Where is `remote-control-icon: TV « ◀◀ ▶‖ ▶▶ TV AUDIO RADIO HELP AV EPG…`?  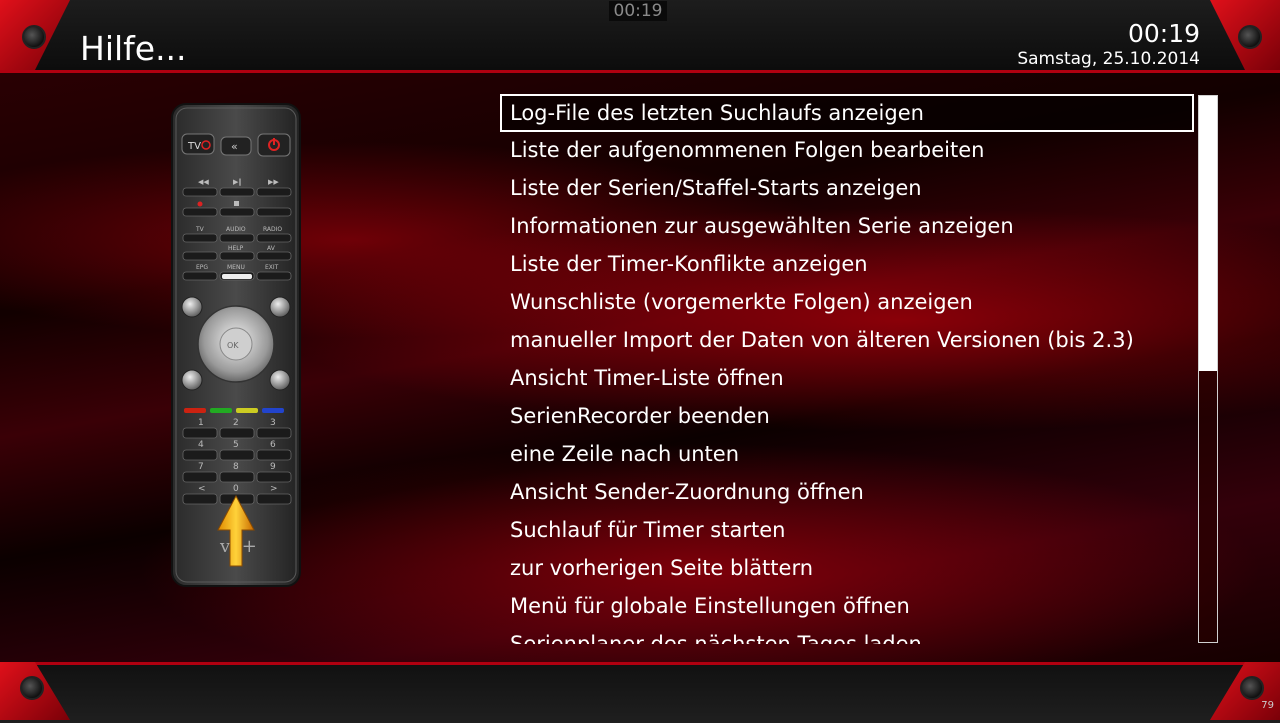
remote-control-icon: TV « ◀◀ ▶‖ ▶▶ TV AUDIO RADIO HELP AV EPG… is located at coordinates (236, 345).